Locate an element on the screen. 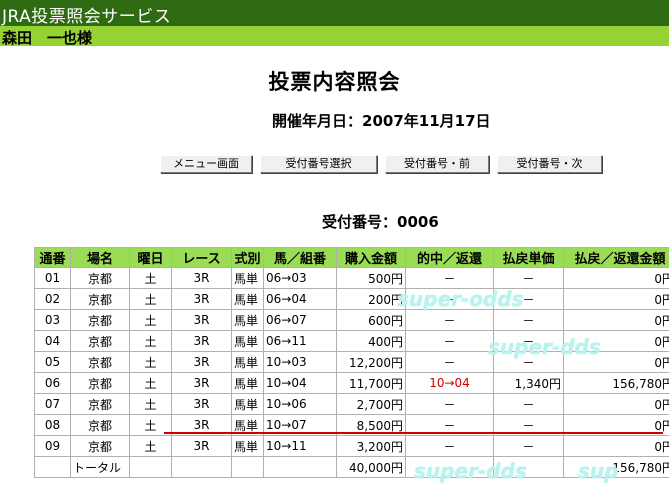  column-header: 的中／返還 is located at coordinates (449, 257).